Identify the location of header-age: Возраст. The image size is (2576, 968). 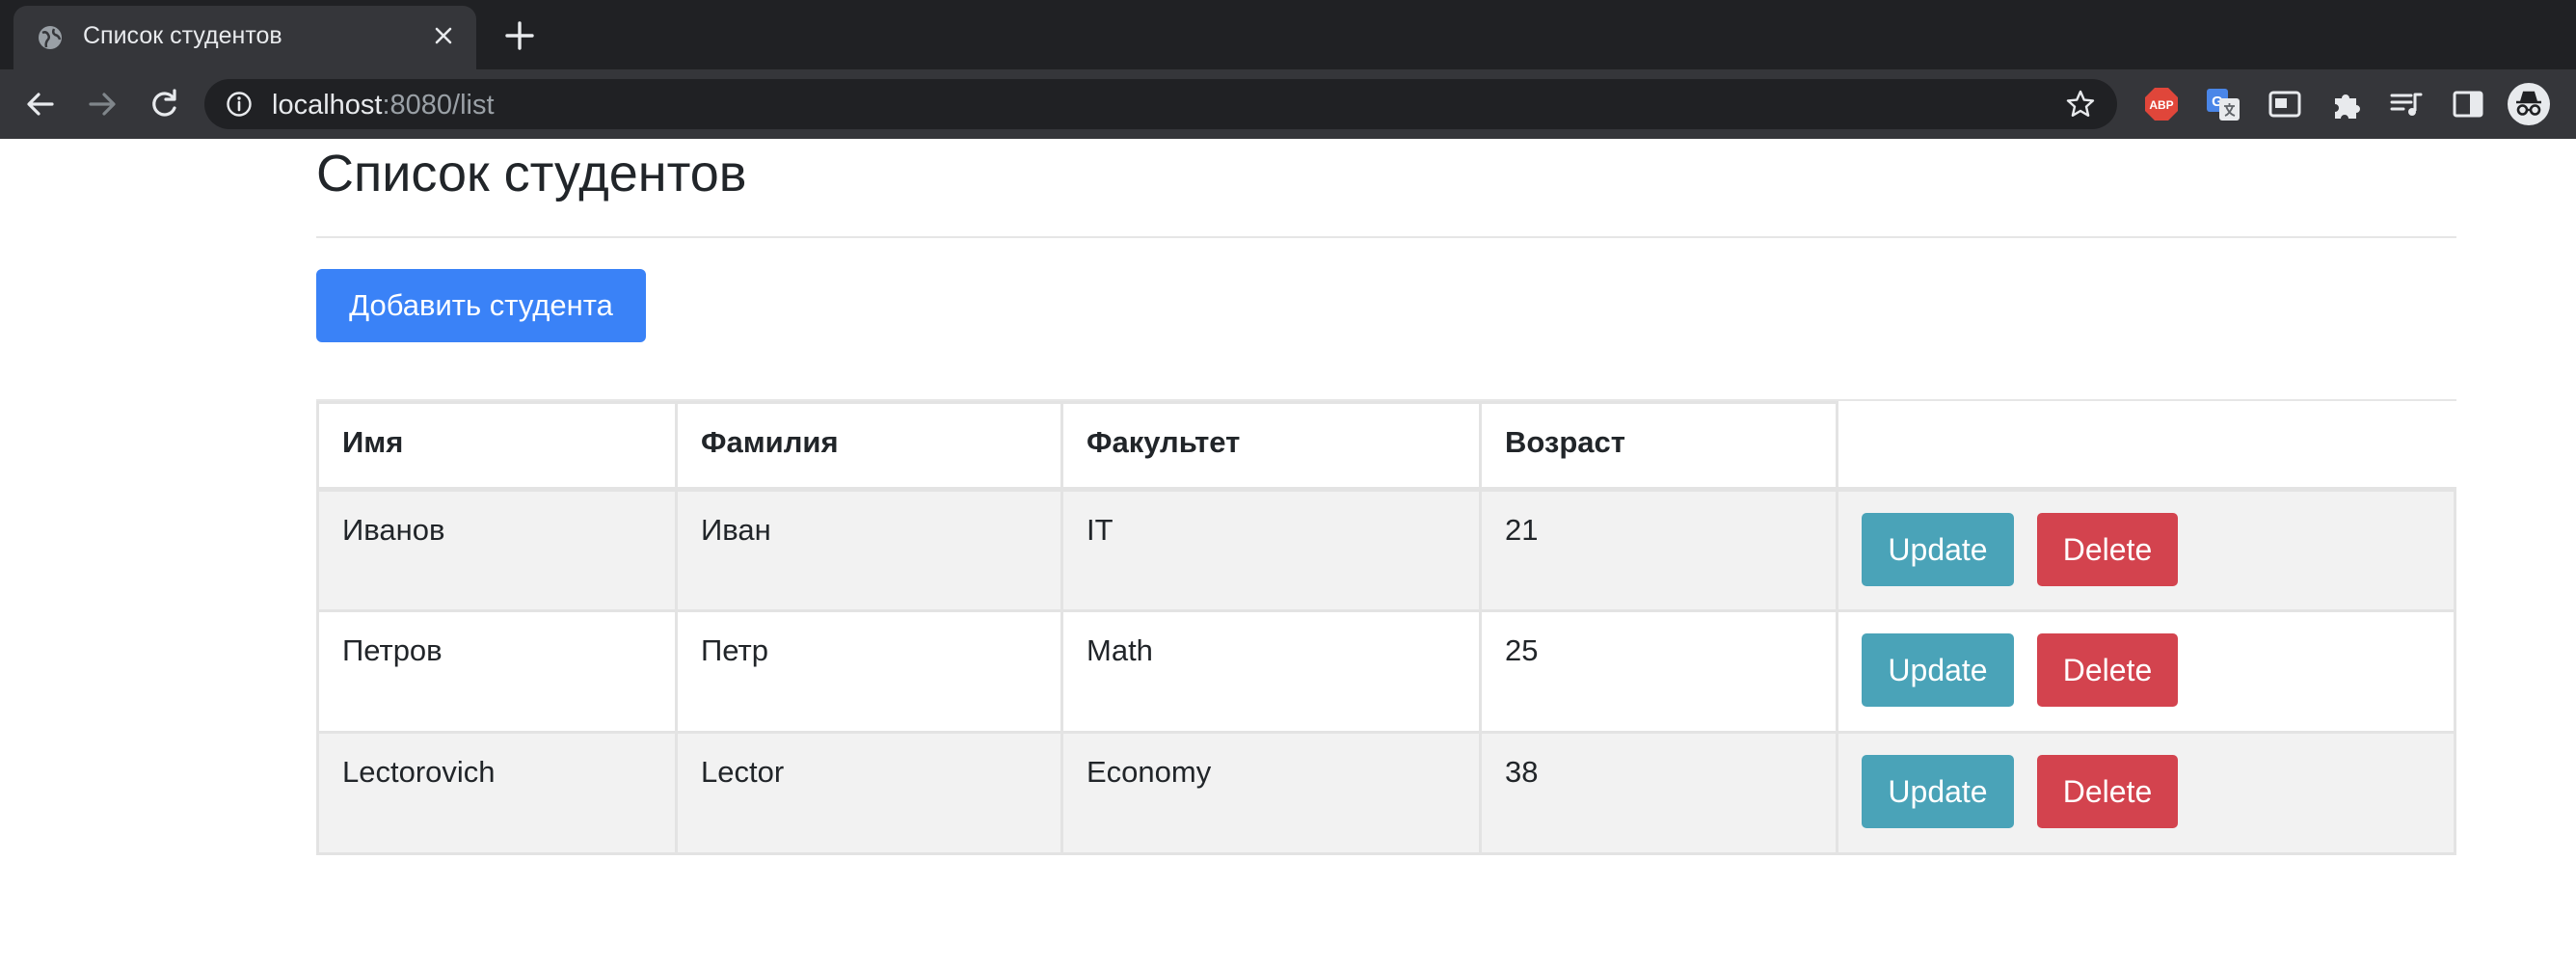
(1659, 446).